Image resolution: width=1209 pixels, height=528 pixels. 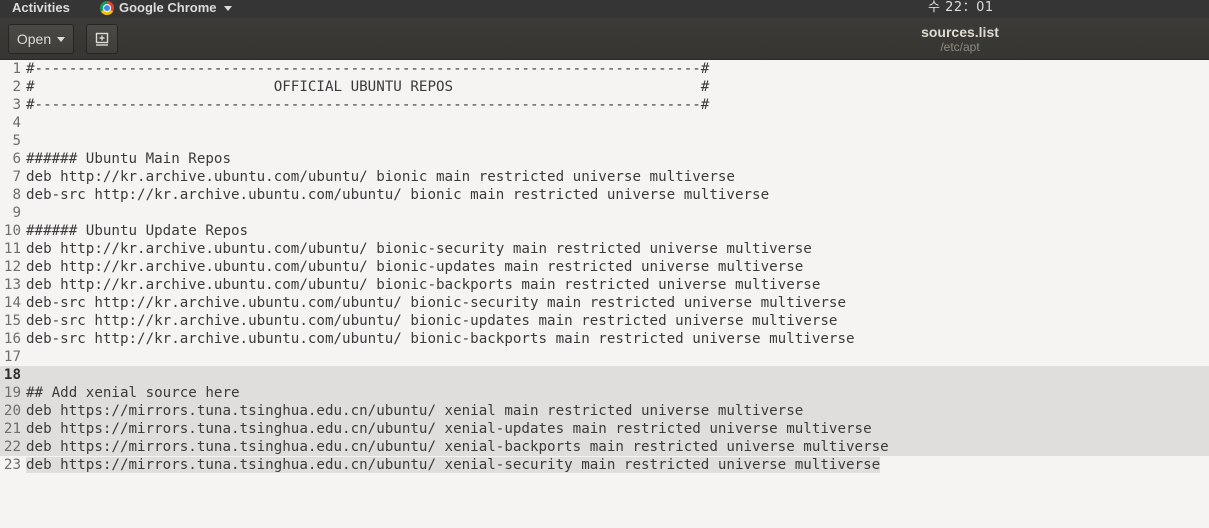 I want to click on line-number: 14, so click(x=12, y=303).